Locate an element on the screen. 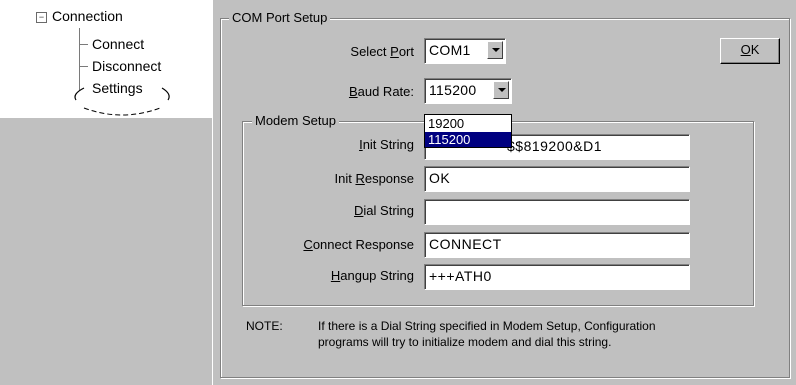 The width and height of the screenshot is (796, 385). hangup-string-input: +++ATH0 is located at coordinates (557, 277).